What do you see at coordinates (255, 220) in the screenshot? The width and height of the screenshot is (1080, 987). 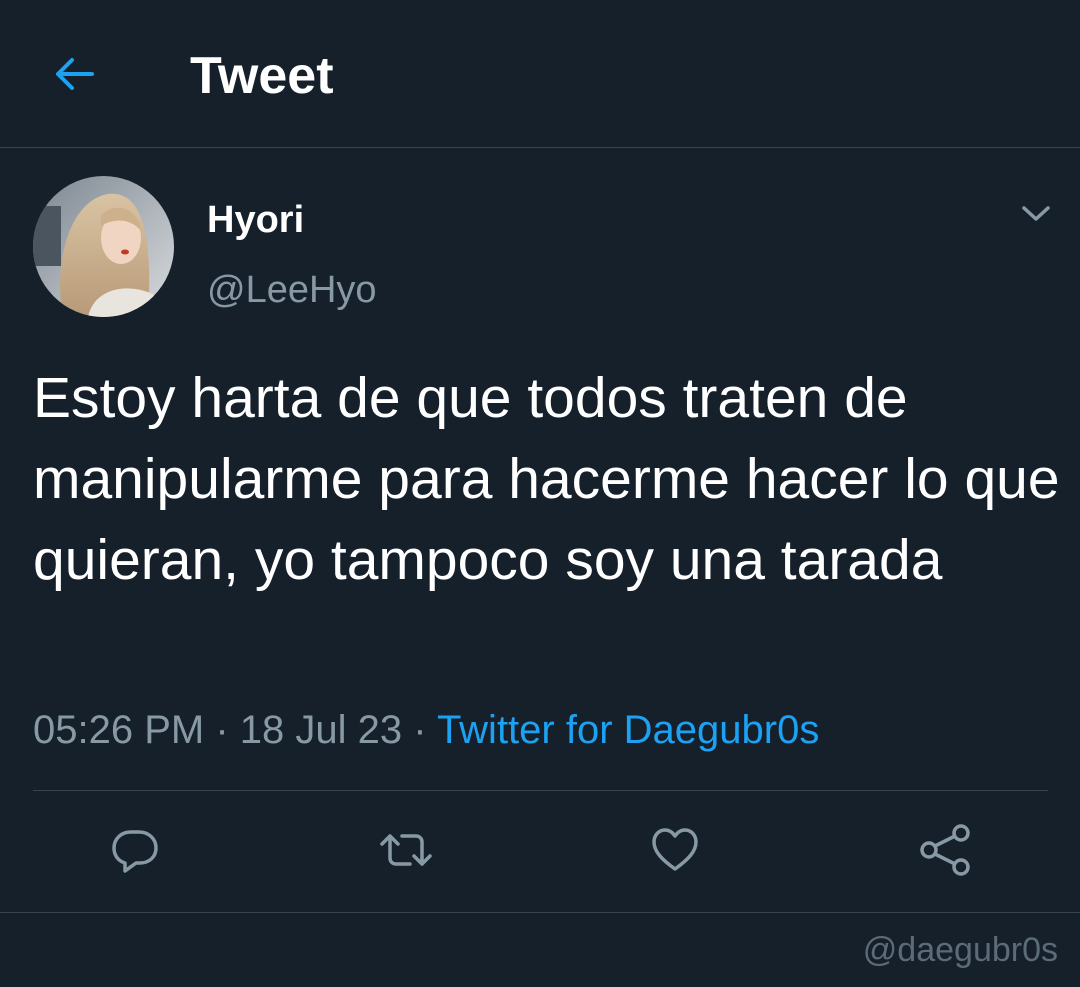 I see `author-display-name: Hyori` at bounding box center [255, 220].